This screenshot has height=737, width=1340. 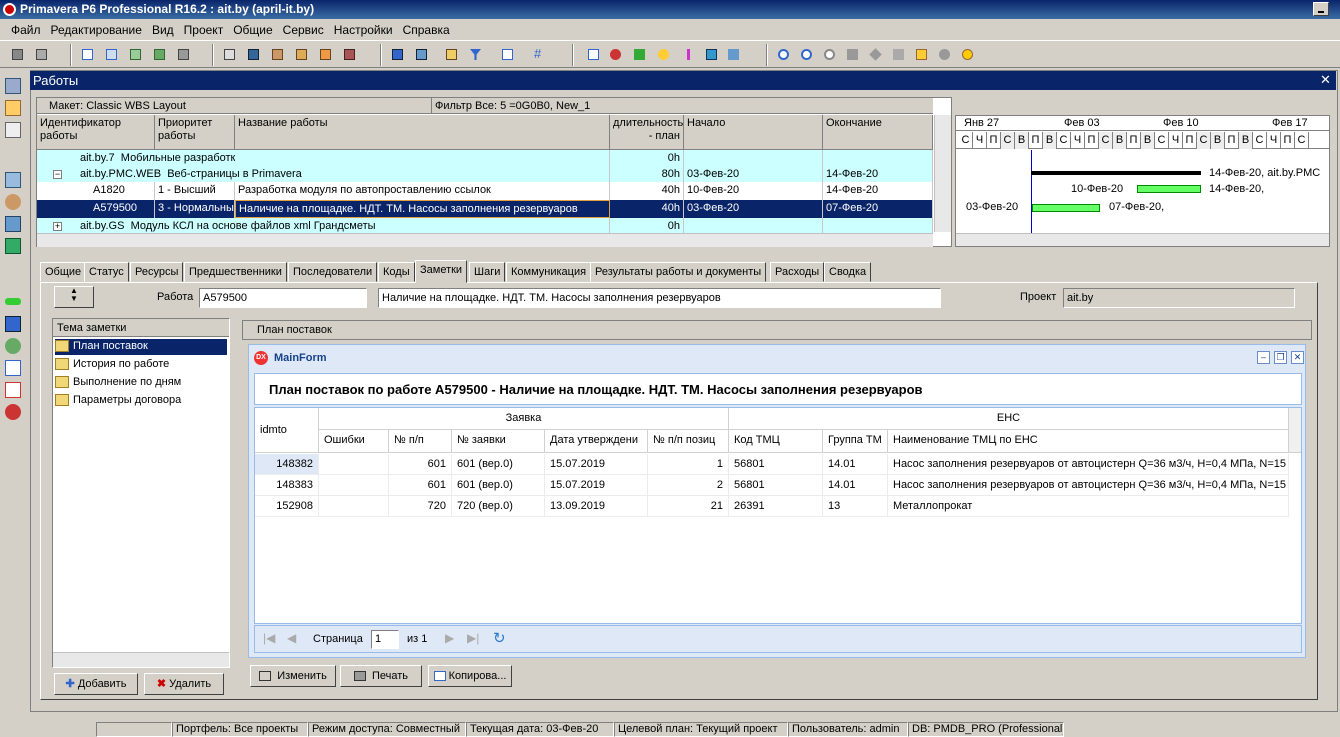 I want to click on list-item: План поставок, so click(x=141, y=347).